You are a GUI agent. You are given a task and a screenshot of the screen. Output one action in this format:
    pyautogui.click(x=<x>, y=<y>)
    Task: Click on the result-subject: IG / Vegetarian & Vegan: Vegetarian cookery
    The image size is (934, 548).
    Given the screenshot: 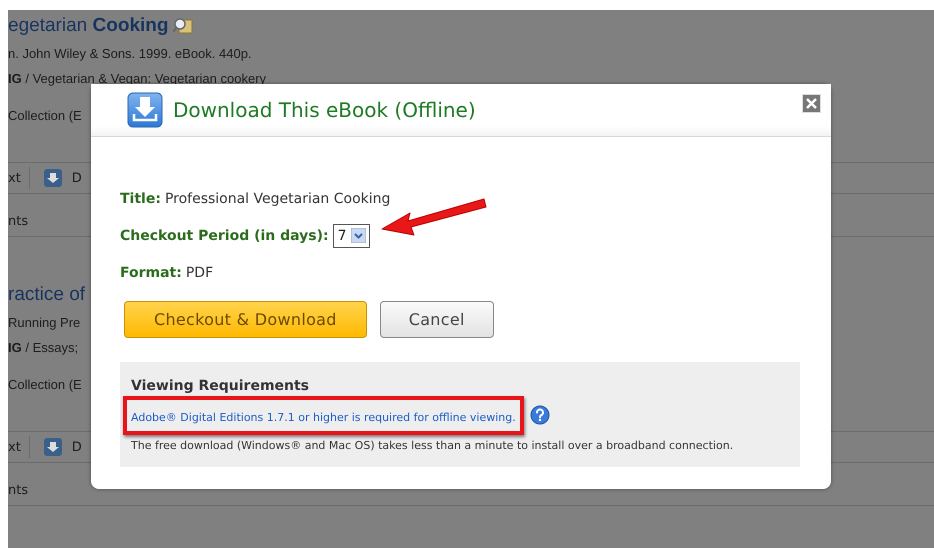 What is the action you would take?
    pyautogui.click(x=137, y=79)
    